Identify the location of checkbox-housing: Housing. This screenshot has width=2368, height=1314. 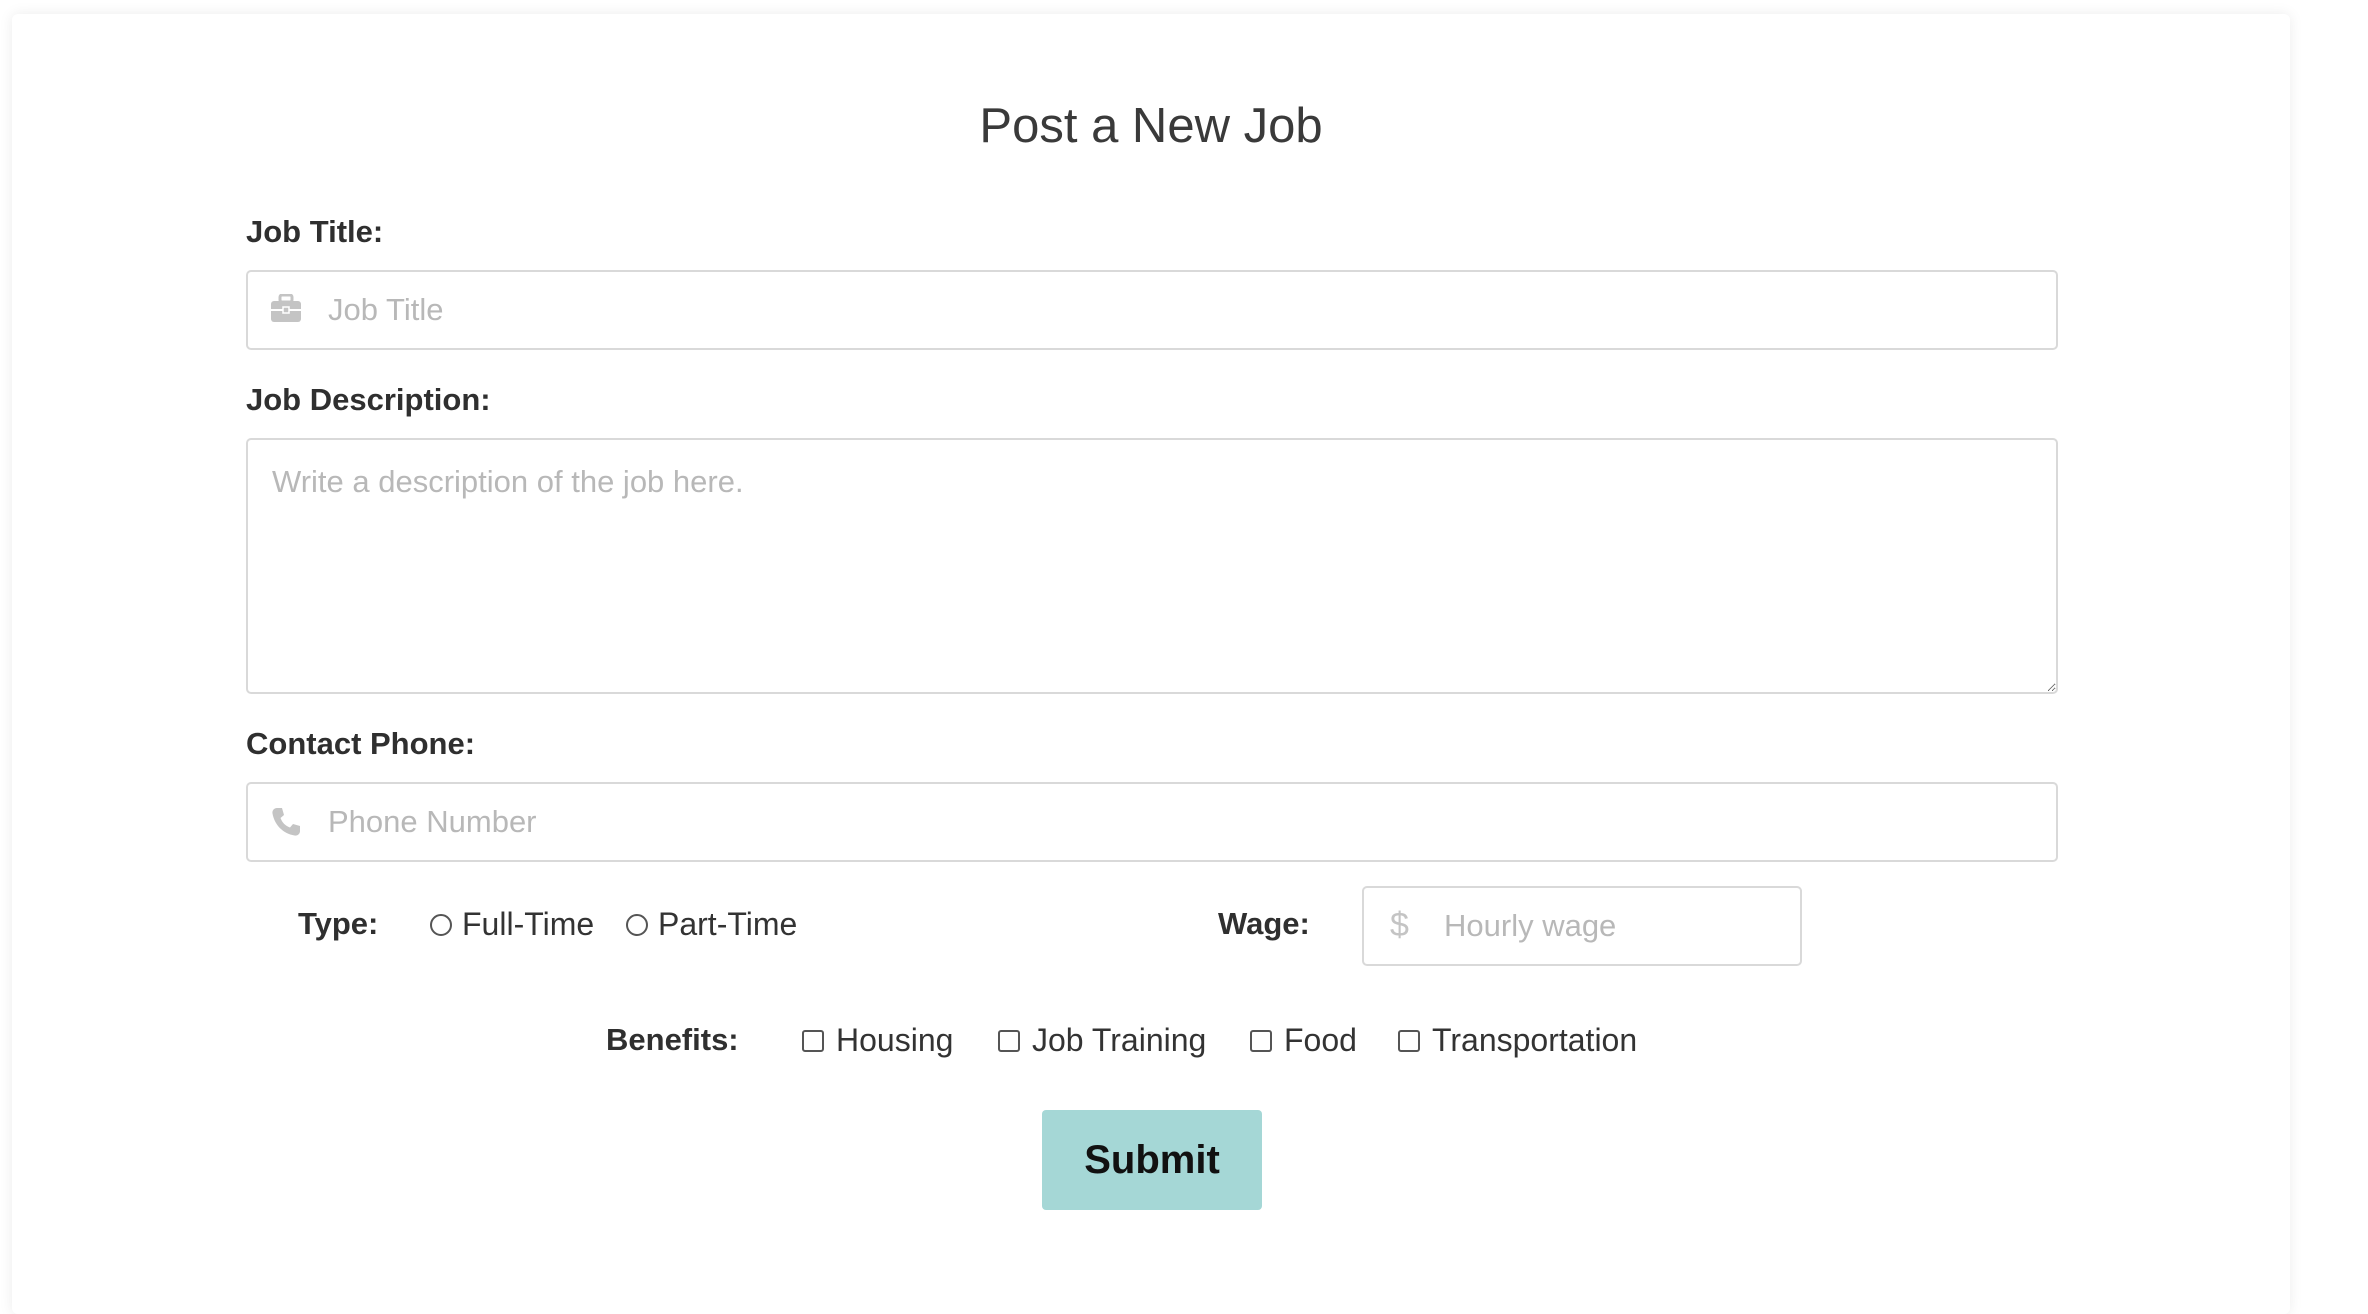
(877, 1040).